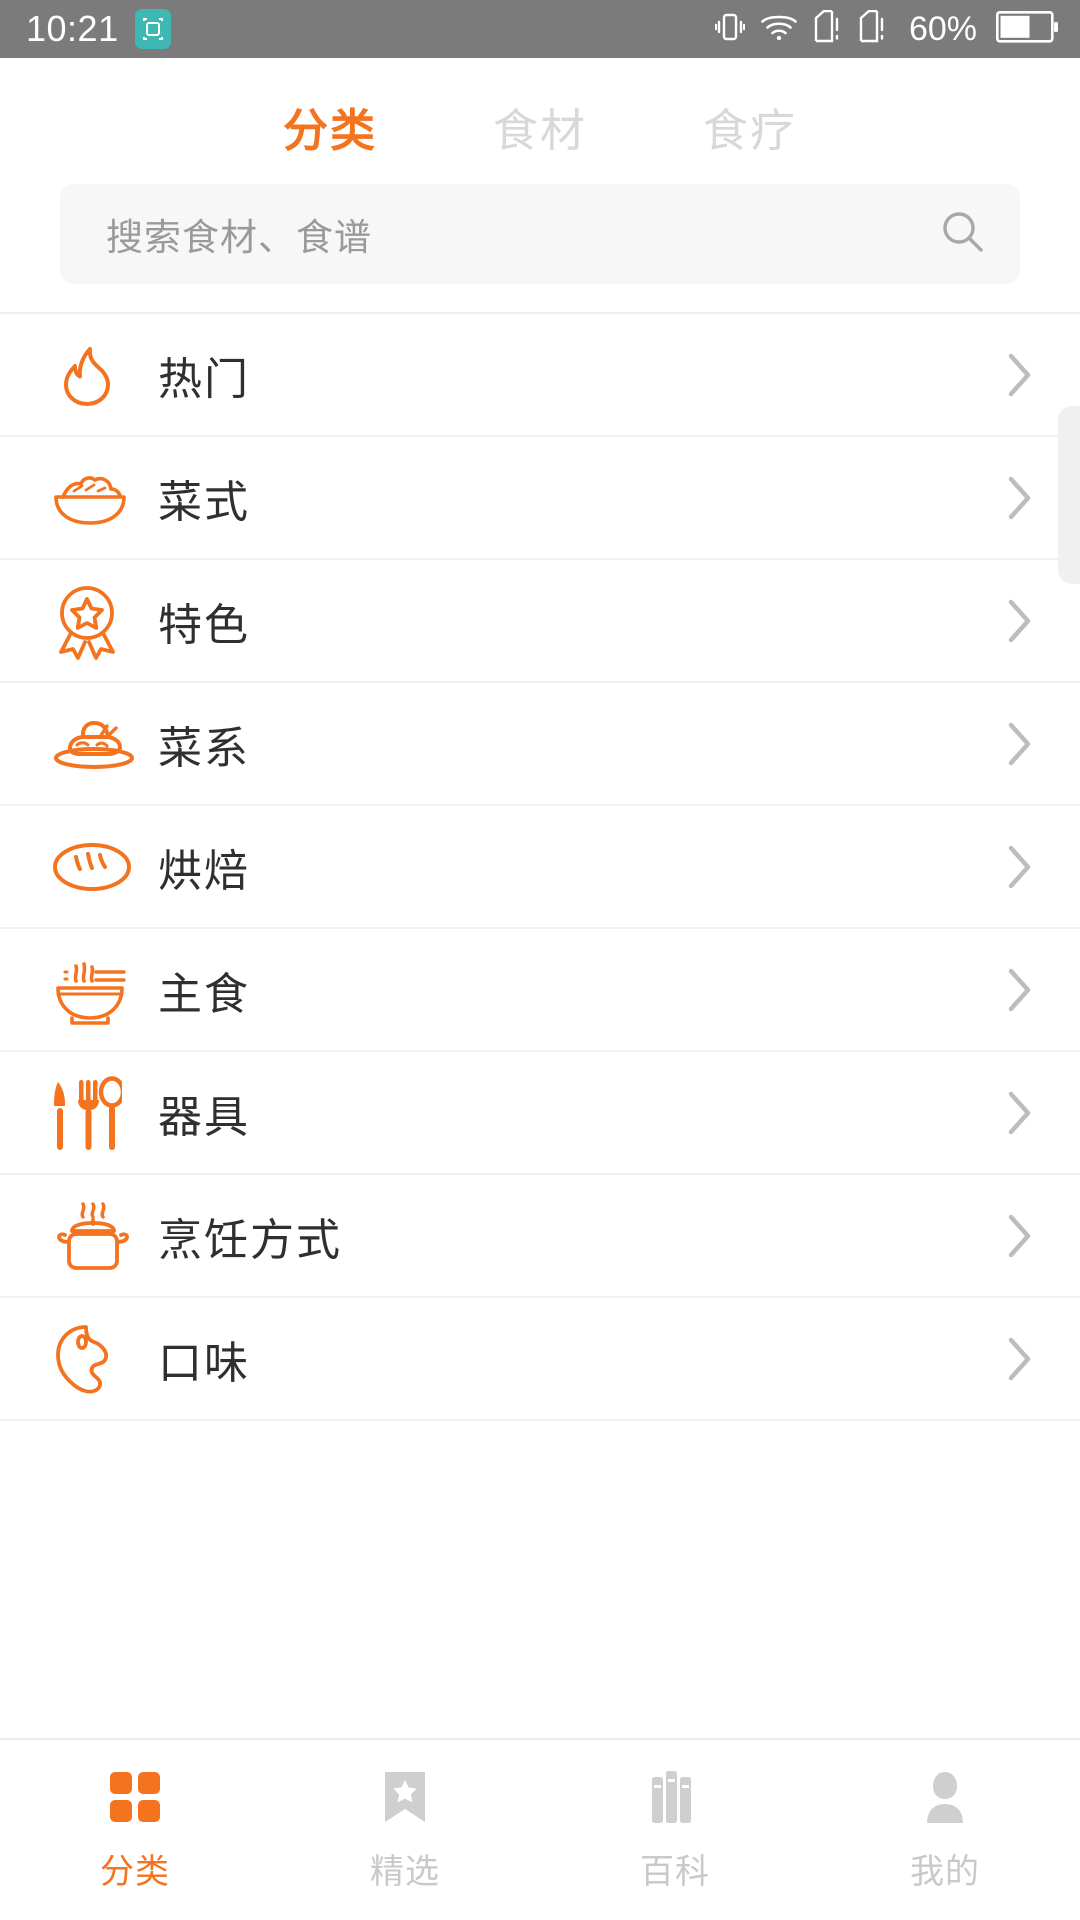 The width and height of the screenshot is (1080, 1920). Describe the element at coordinates (945, 1797) in the screenshot. I see `person-icon` at that location.